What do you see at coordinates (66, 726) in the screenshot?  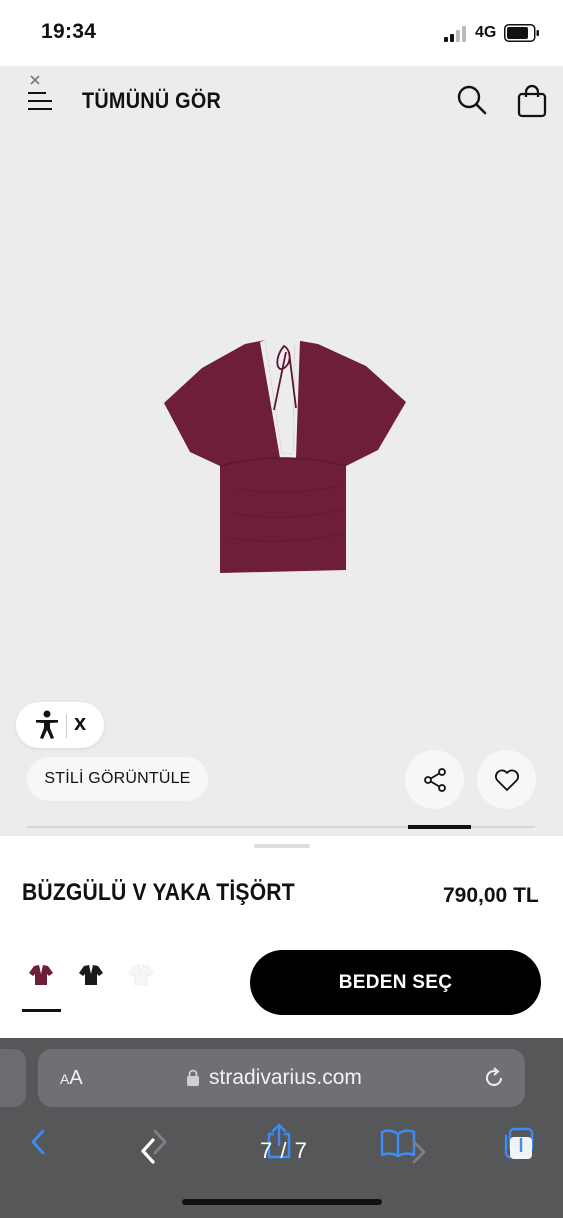 I see `divider` at bounding box center [66, 726].